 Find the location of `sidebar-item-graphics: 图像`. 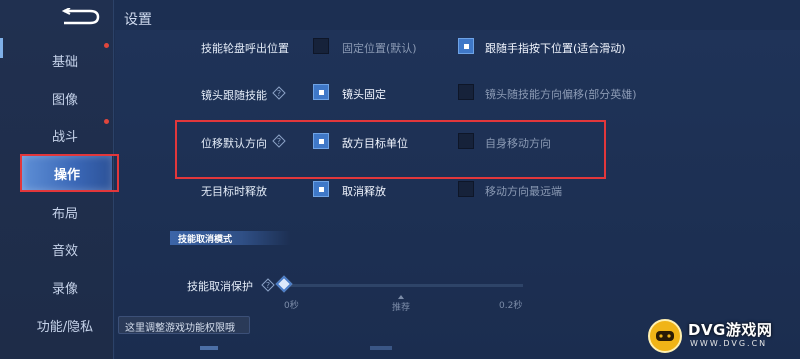

sidebar-item-graphics: 图像 is located at coordinates (65, 98).